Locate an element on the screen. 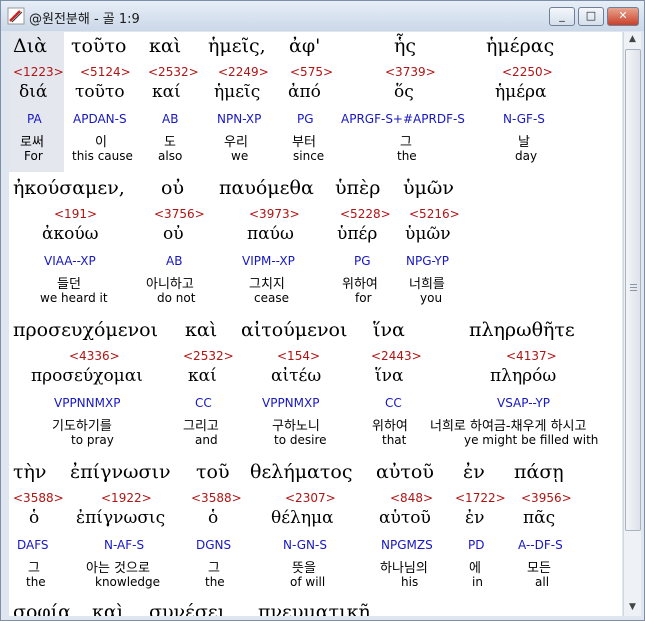 Image resolution: width=645 pixels, height=621 pixels. korean-gloss: 로써 is located at coordinates (32, 142).